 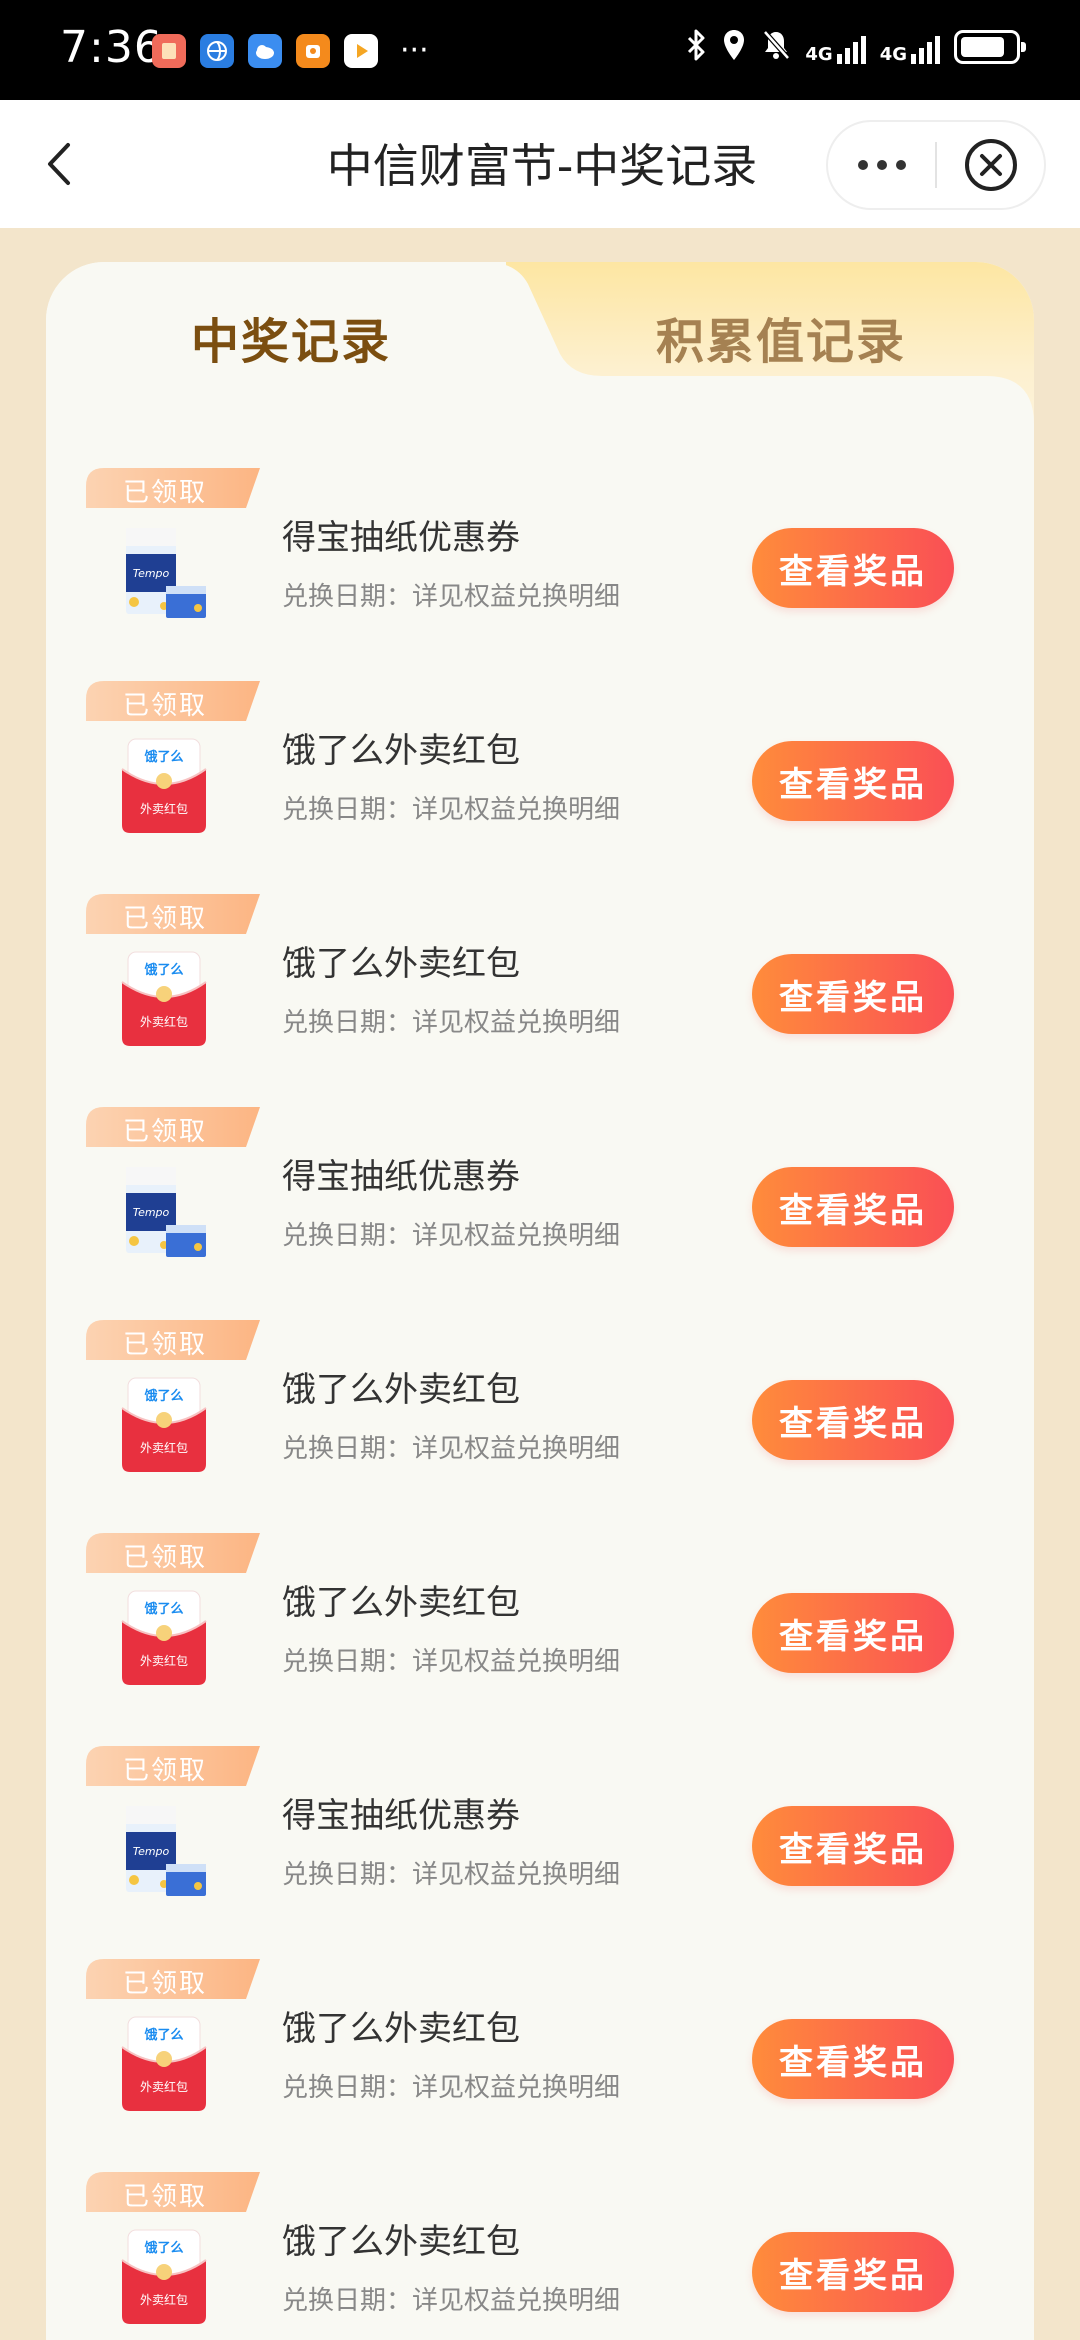 What do you see at coordinates (169, 51) in the screenshot?
I see `red-book-app-icon` at bounding box center [169, 51].